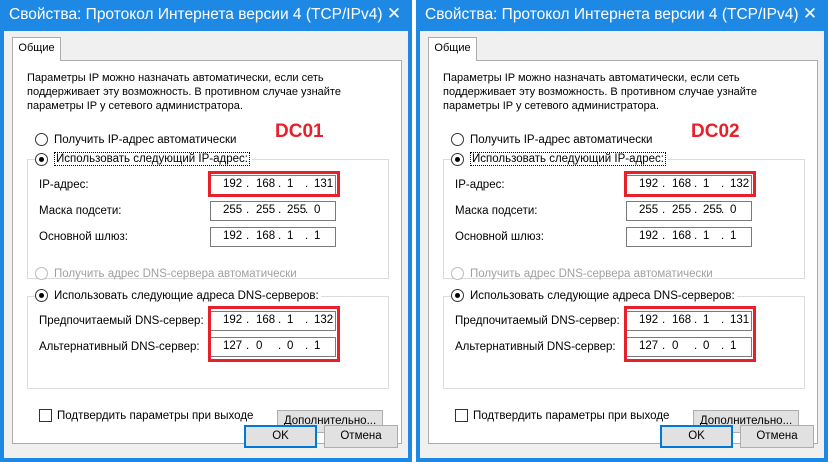 This screenshot has height=462, width=828. Describe the element at coordinates (299, 131) in the screenshot. I see `annotation-dc-label: DC01` at that location.